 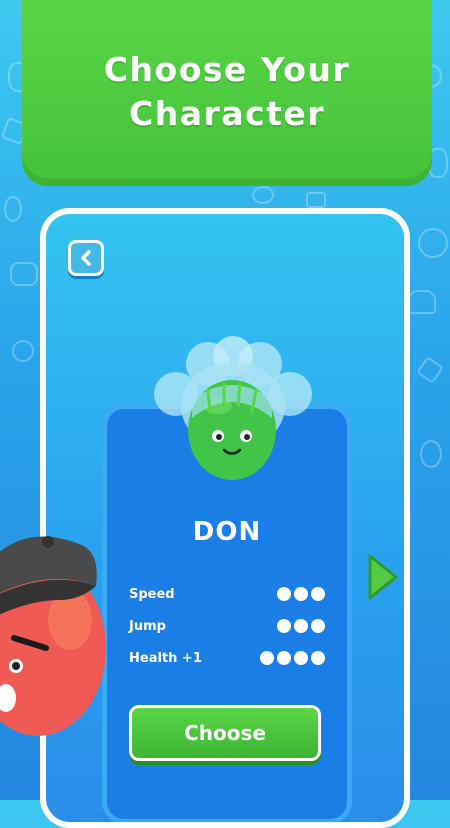 What do you see at coordinates (165, 658) in the screenshot?
I see `stat-label: Health +1` at bounding box center [165, 658].